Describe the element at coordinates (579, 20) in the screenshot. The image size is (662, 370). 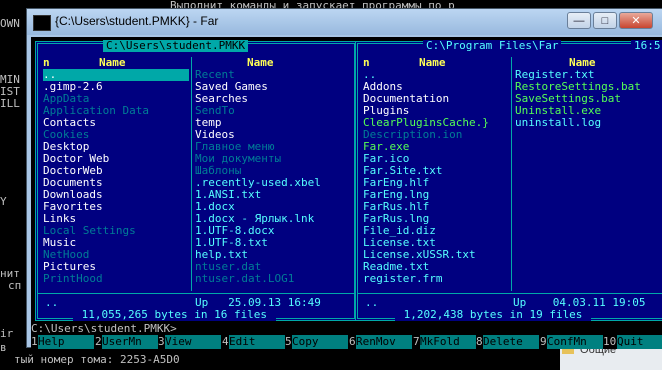
I see `minimize-button: —` at that location.